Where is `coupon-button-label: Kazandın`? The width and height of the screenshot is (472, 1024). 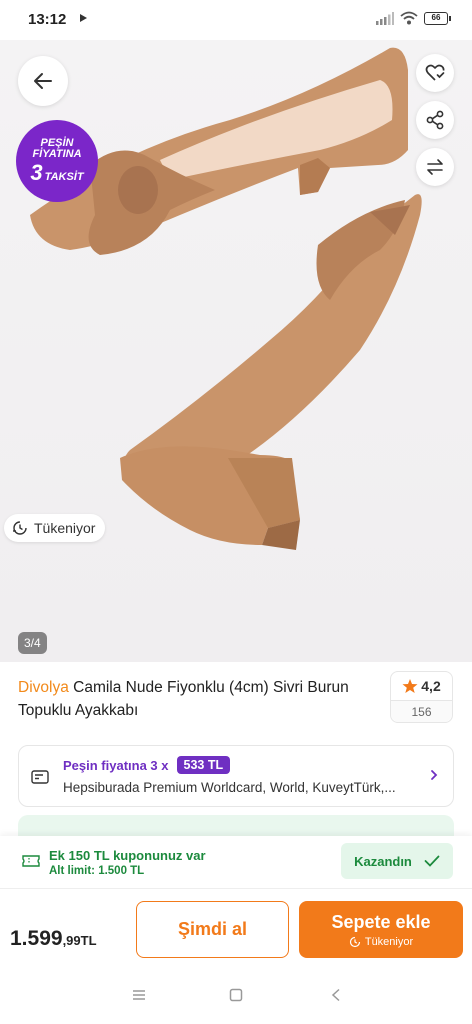 coupon-button-label: Kazandın is located at coordinates (383, 861).